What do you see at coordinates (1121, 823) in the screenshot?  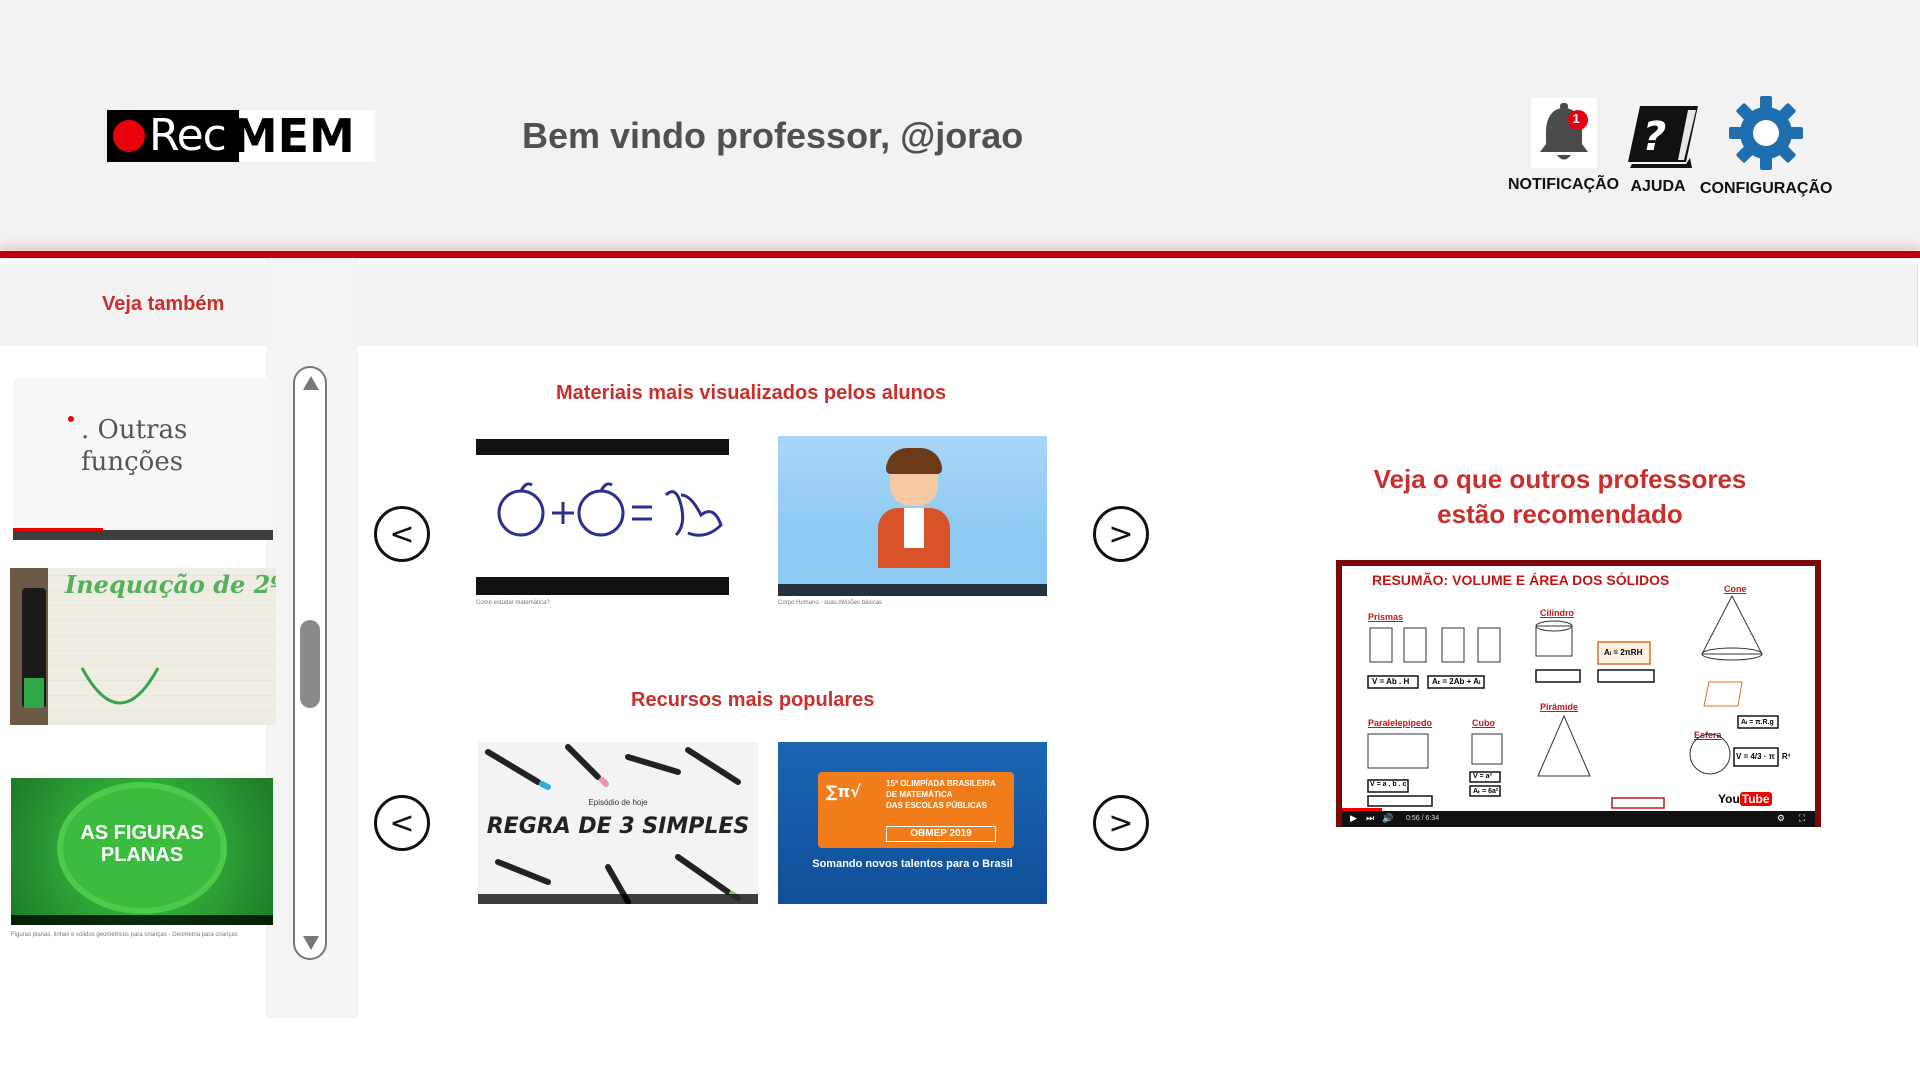 I see `popular-next-button: >` at bounding box center [1121, 823].